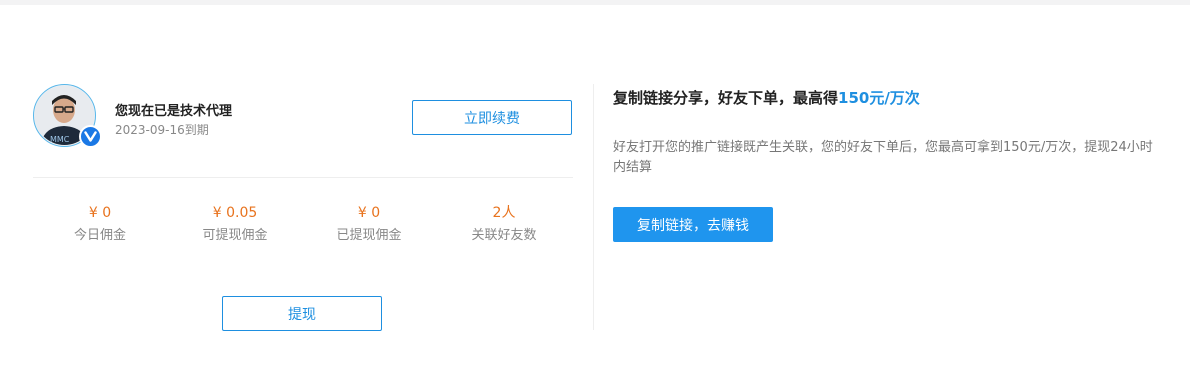  What do you see at coordinates (235, 213) in the screenshot?
I see `stat-value: ¥ 0.05` at bounding box center [235, 213].